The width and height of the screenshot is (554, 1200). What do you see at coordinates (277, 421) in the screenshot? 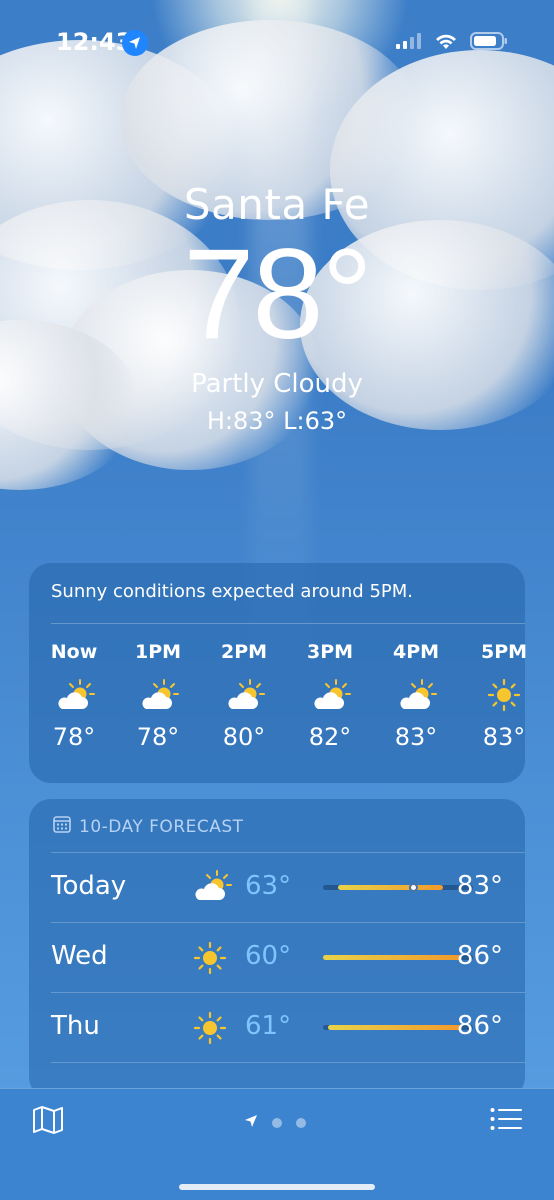
I see `high-low-text: H:83° L:63°` at bounding box center [277, 421].